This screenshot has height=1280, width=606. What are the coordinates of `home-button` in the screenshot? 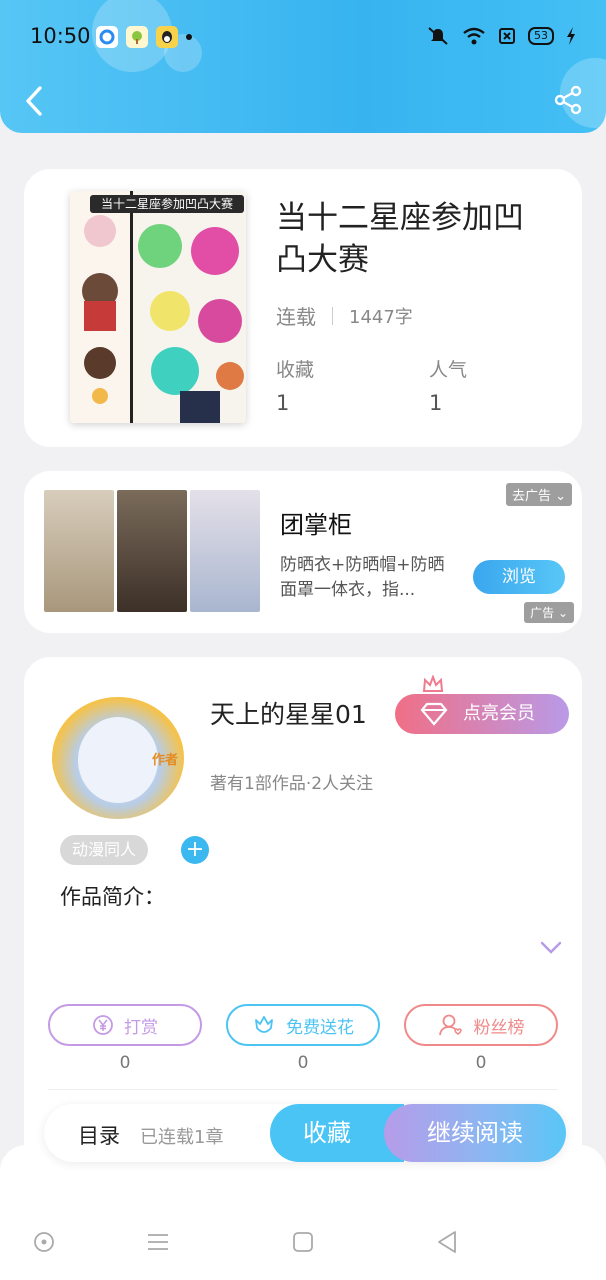 It's located at (303, 1242).